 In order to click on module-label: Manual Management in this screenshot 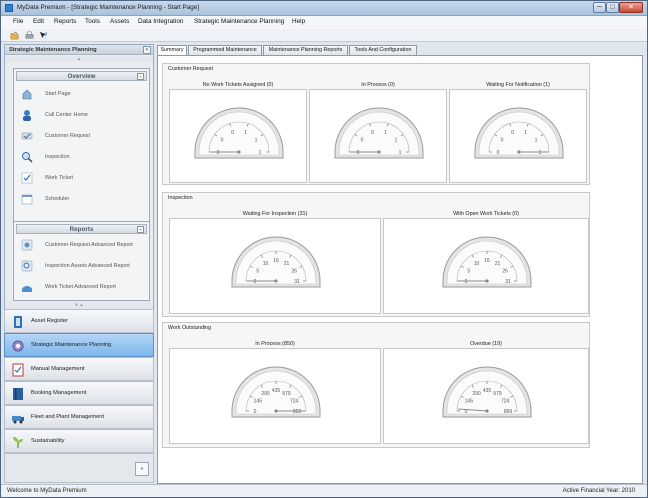, I will do `click(58, 369)`.